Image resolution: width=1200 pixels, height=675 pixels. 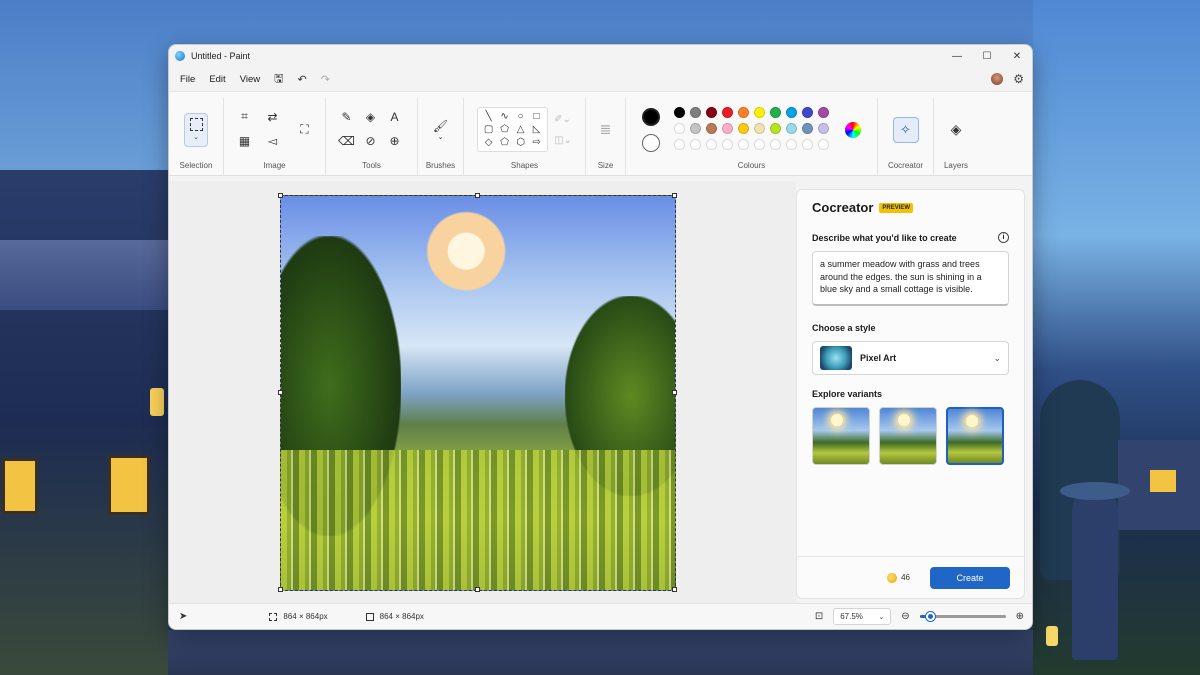 What do you see at coordinates (970, 577) in the screenshot?
I see `create-button: Create` at bounding box center [970, 577].